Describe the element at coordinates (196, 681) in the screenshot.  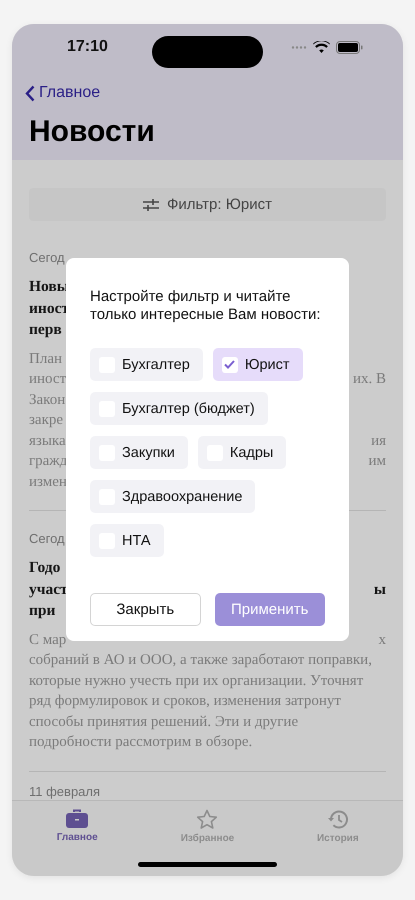
I see `article-text: которые нужно учесть при их организации. Уточнят` at that location.